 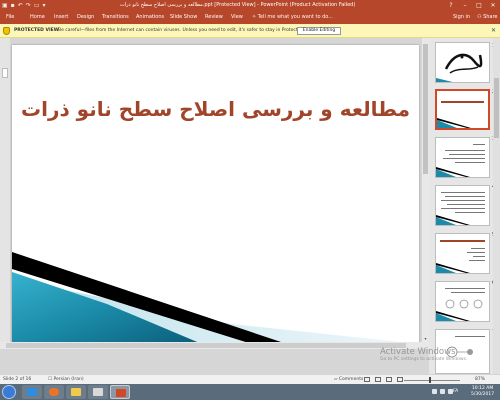 What do you see at coordinates (36, 30) in the screenshot?
I see `protected-view-label: PROTECTED VIEW` at bounding box center [36, 30].